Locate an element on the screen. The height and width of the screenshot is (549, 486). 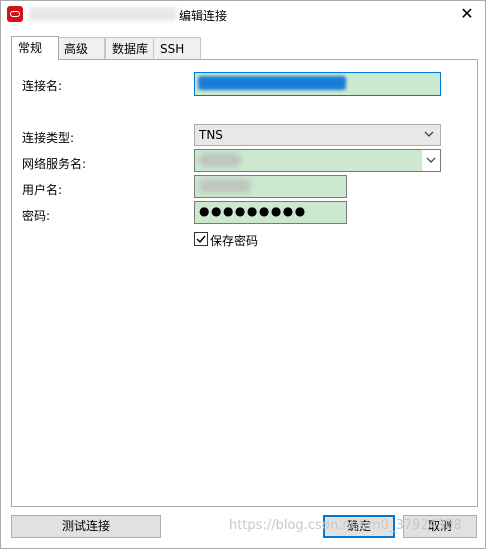
username-label: 用户名: is located at coordinates (42, 190).